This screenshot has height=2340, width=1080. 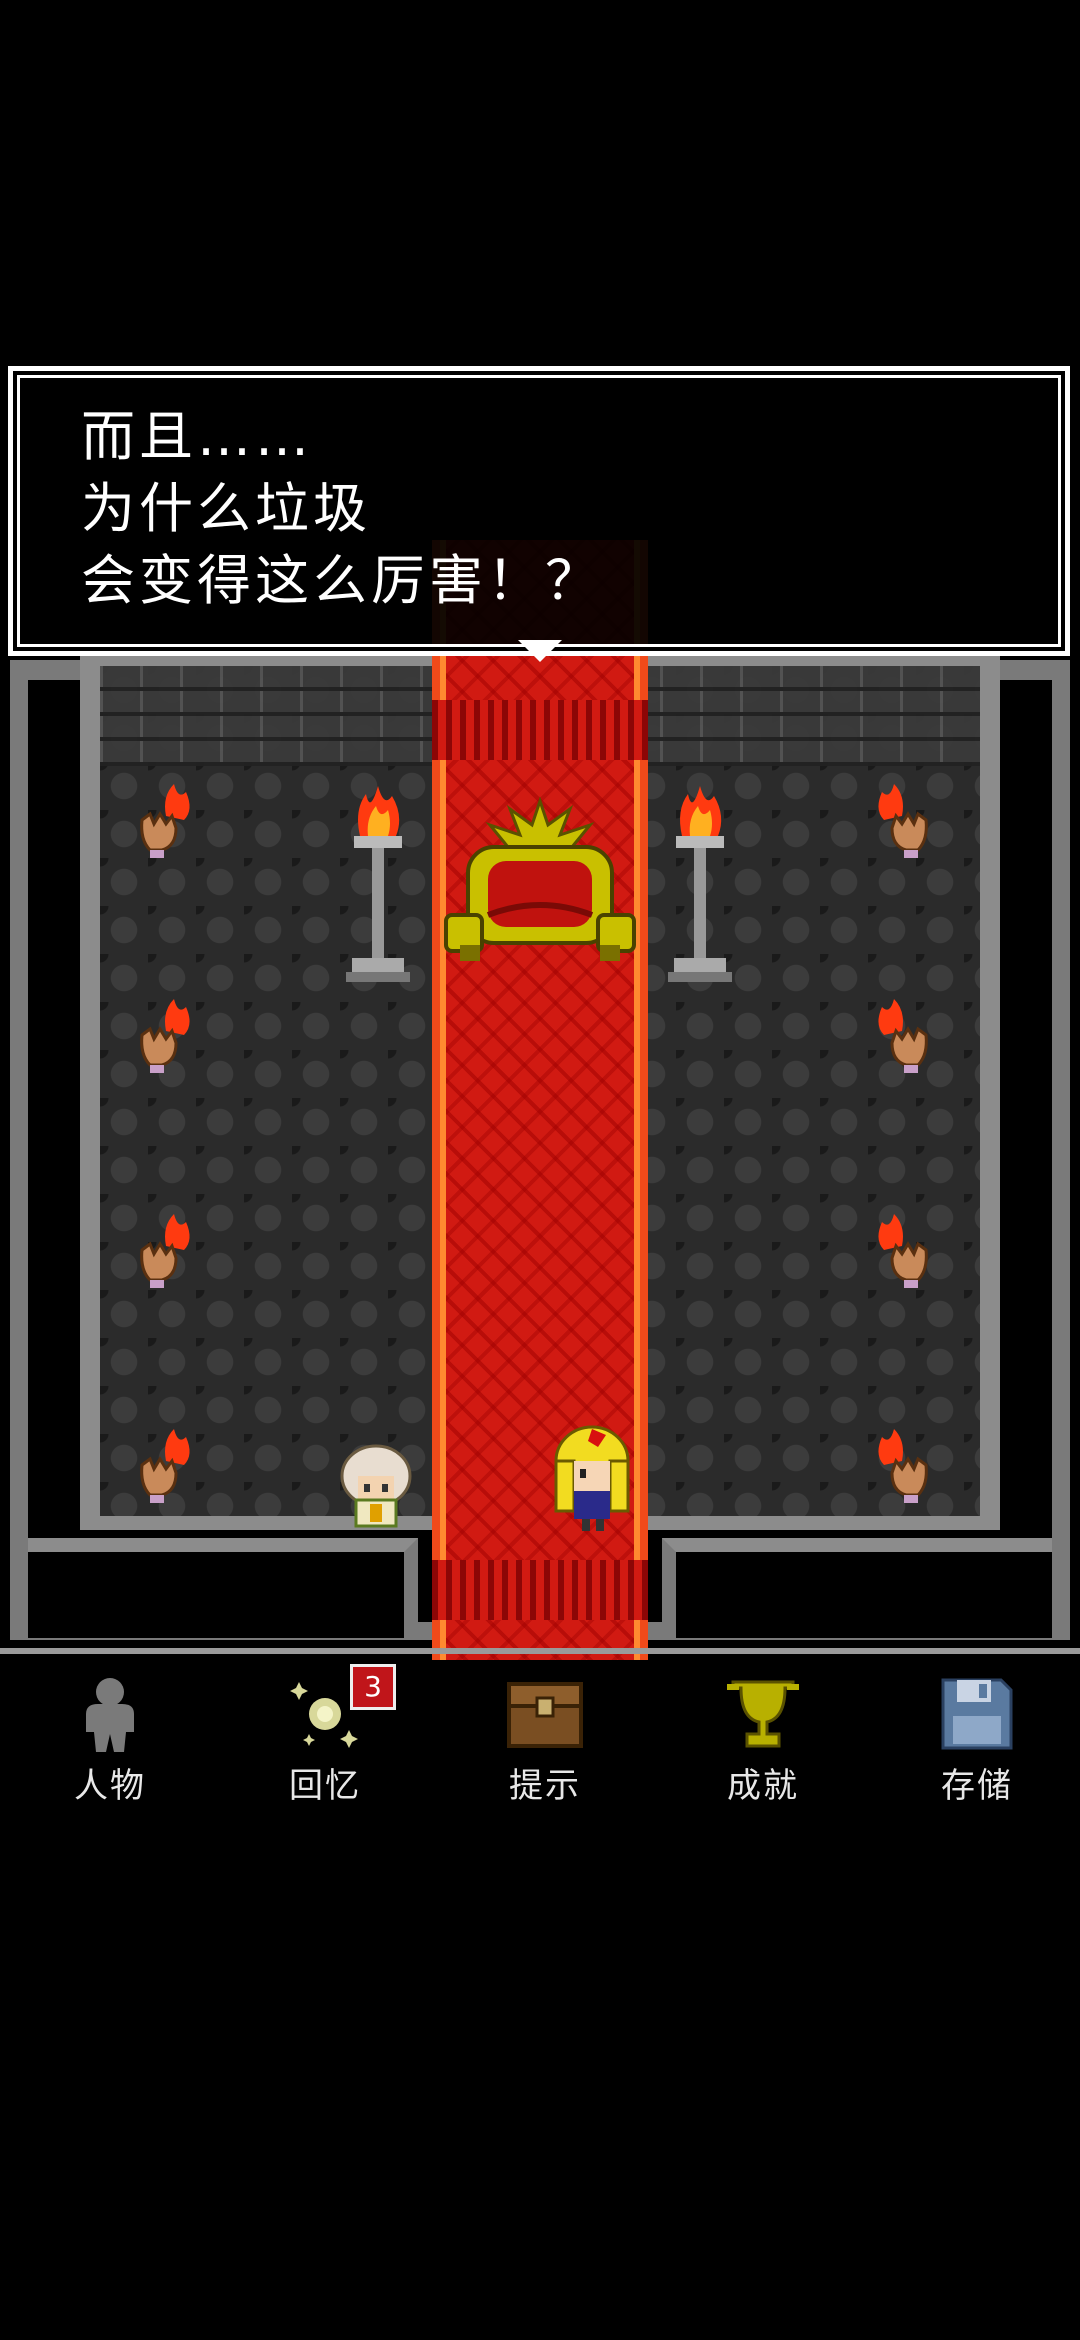 I want to click on menu-label: 存储, so click(x=977, y=1786).